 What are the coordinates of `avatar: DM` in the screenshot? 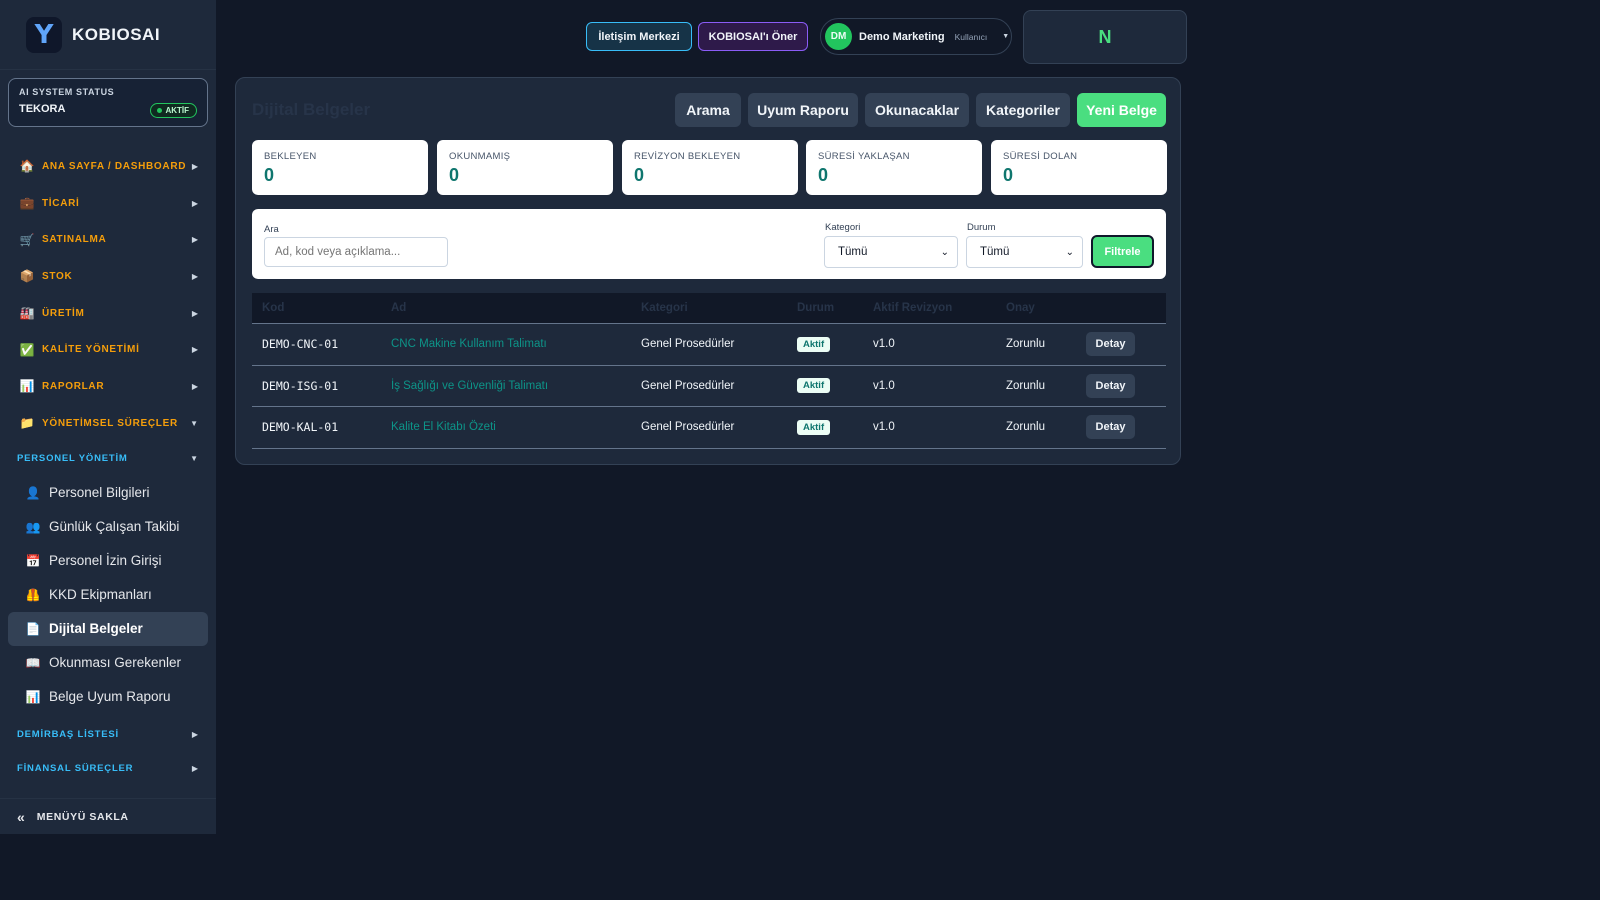 It's located at (838, 36).